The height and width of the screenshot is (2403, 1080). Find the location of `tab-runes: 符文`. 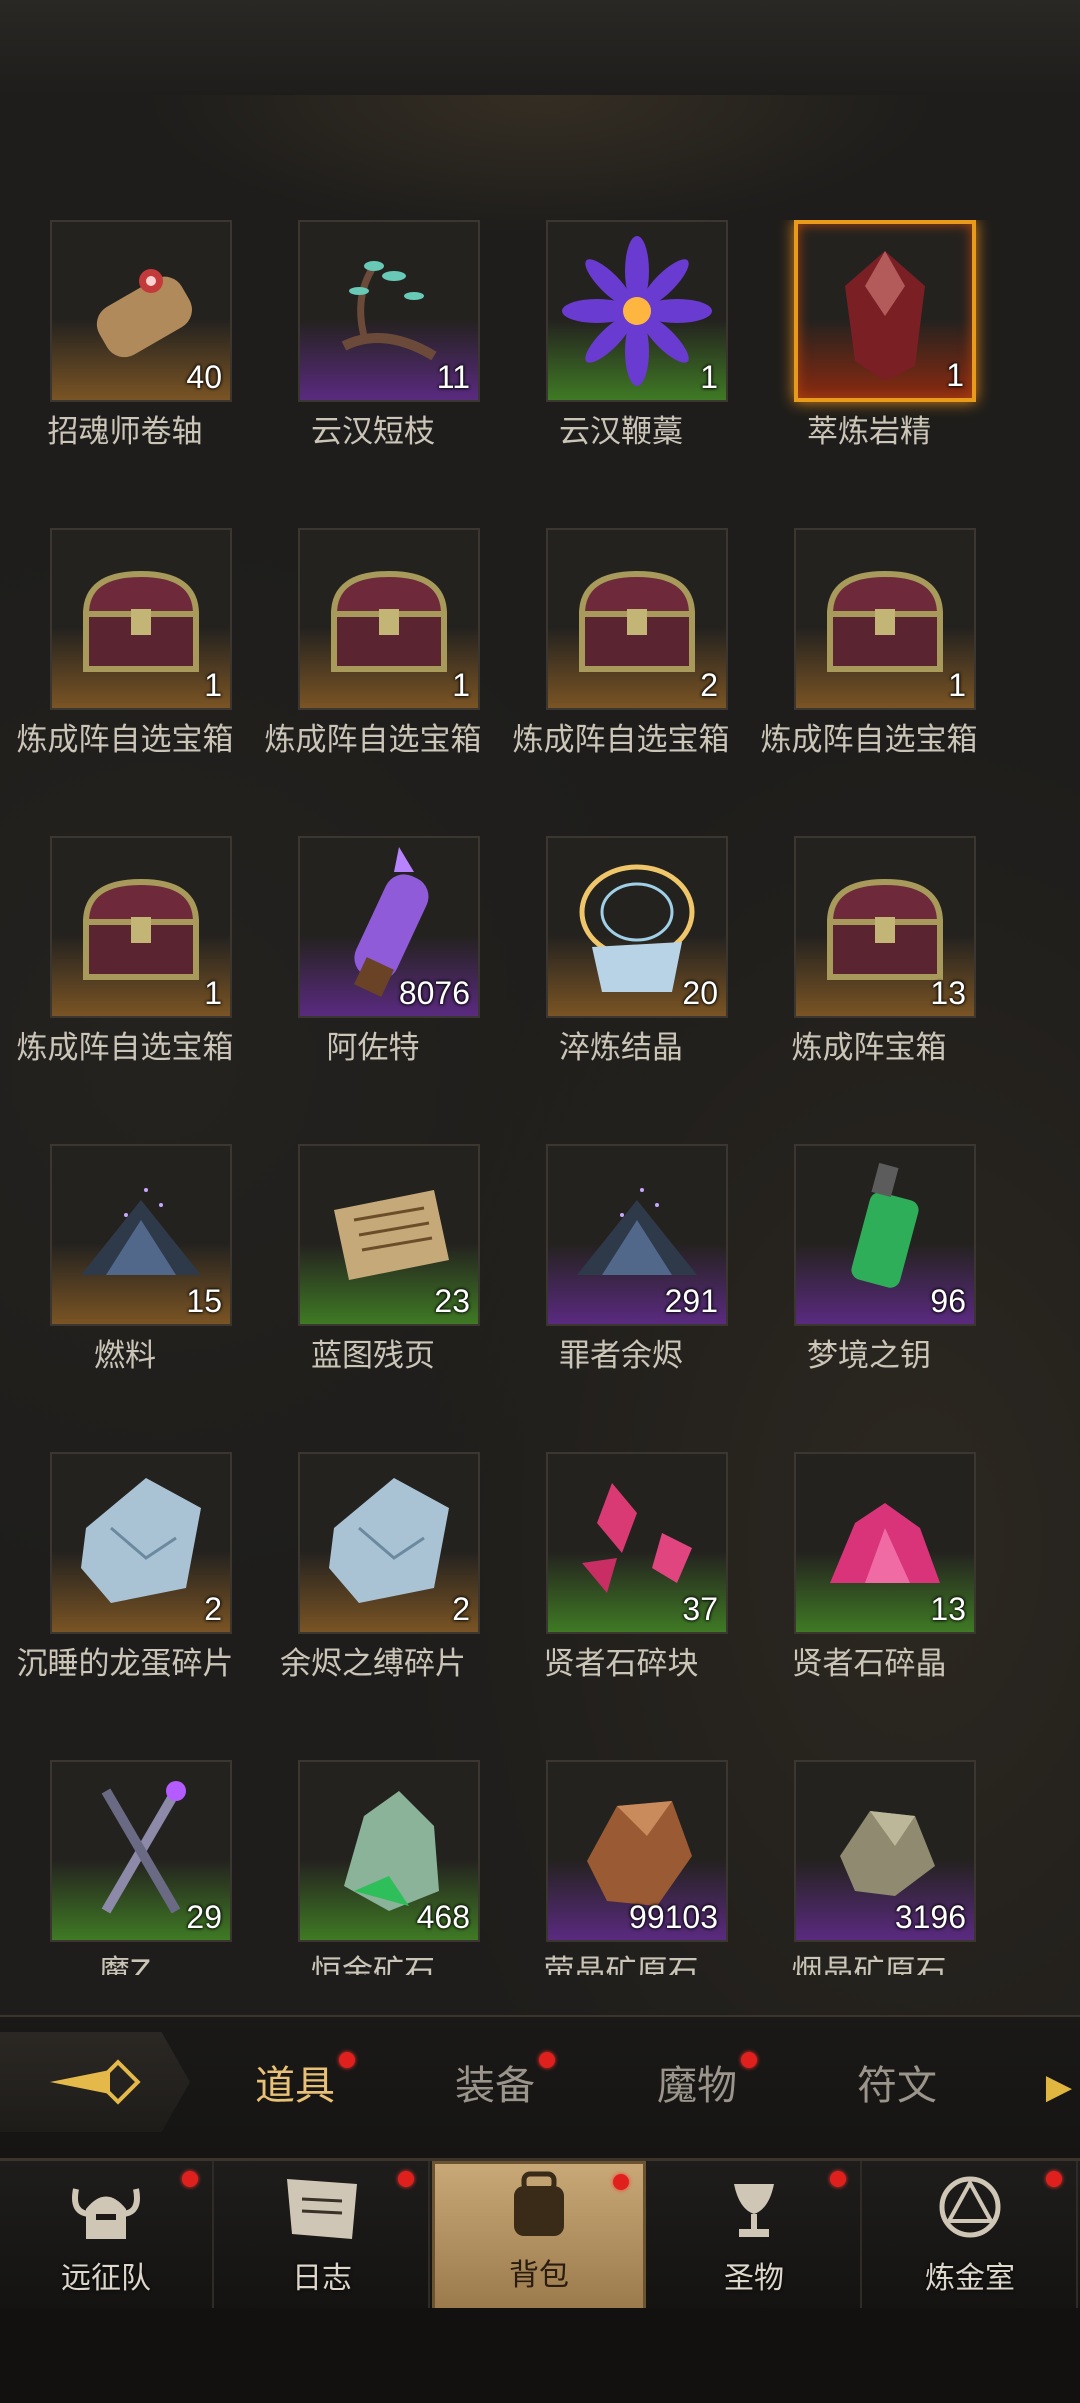

tab-runes: 符文 is located at coordinates (897, 2082).